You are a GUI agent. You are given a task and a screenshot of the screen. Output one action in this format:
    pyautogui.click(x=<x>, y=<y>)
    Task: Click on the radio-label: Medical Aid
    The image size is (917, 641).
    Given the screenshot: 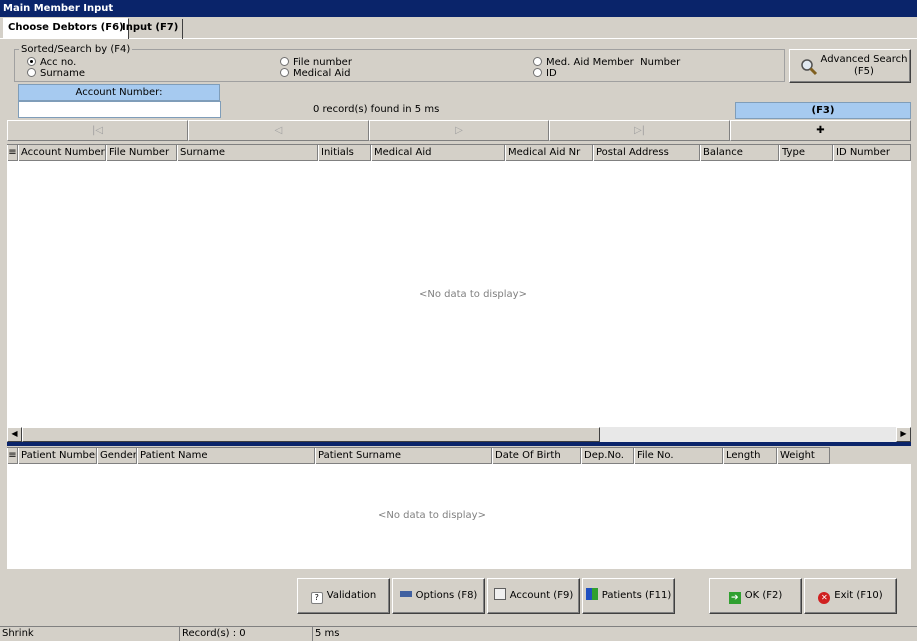 What is the action you would take?
    pyautogui.click(x=322, y=73)
    